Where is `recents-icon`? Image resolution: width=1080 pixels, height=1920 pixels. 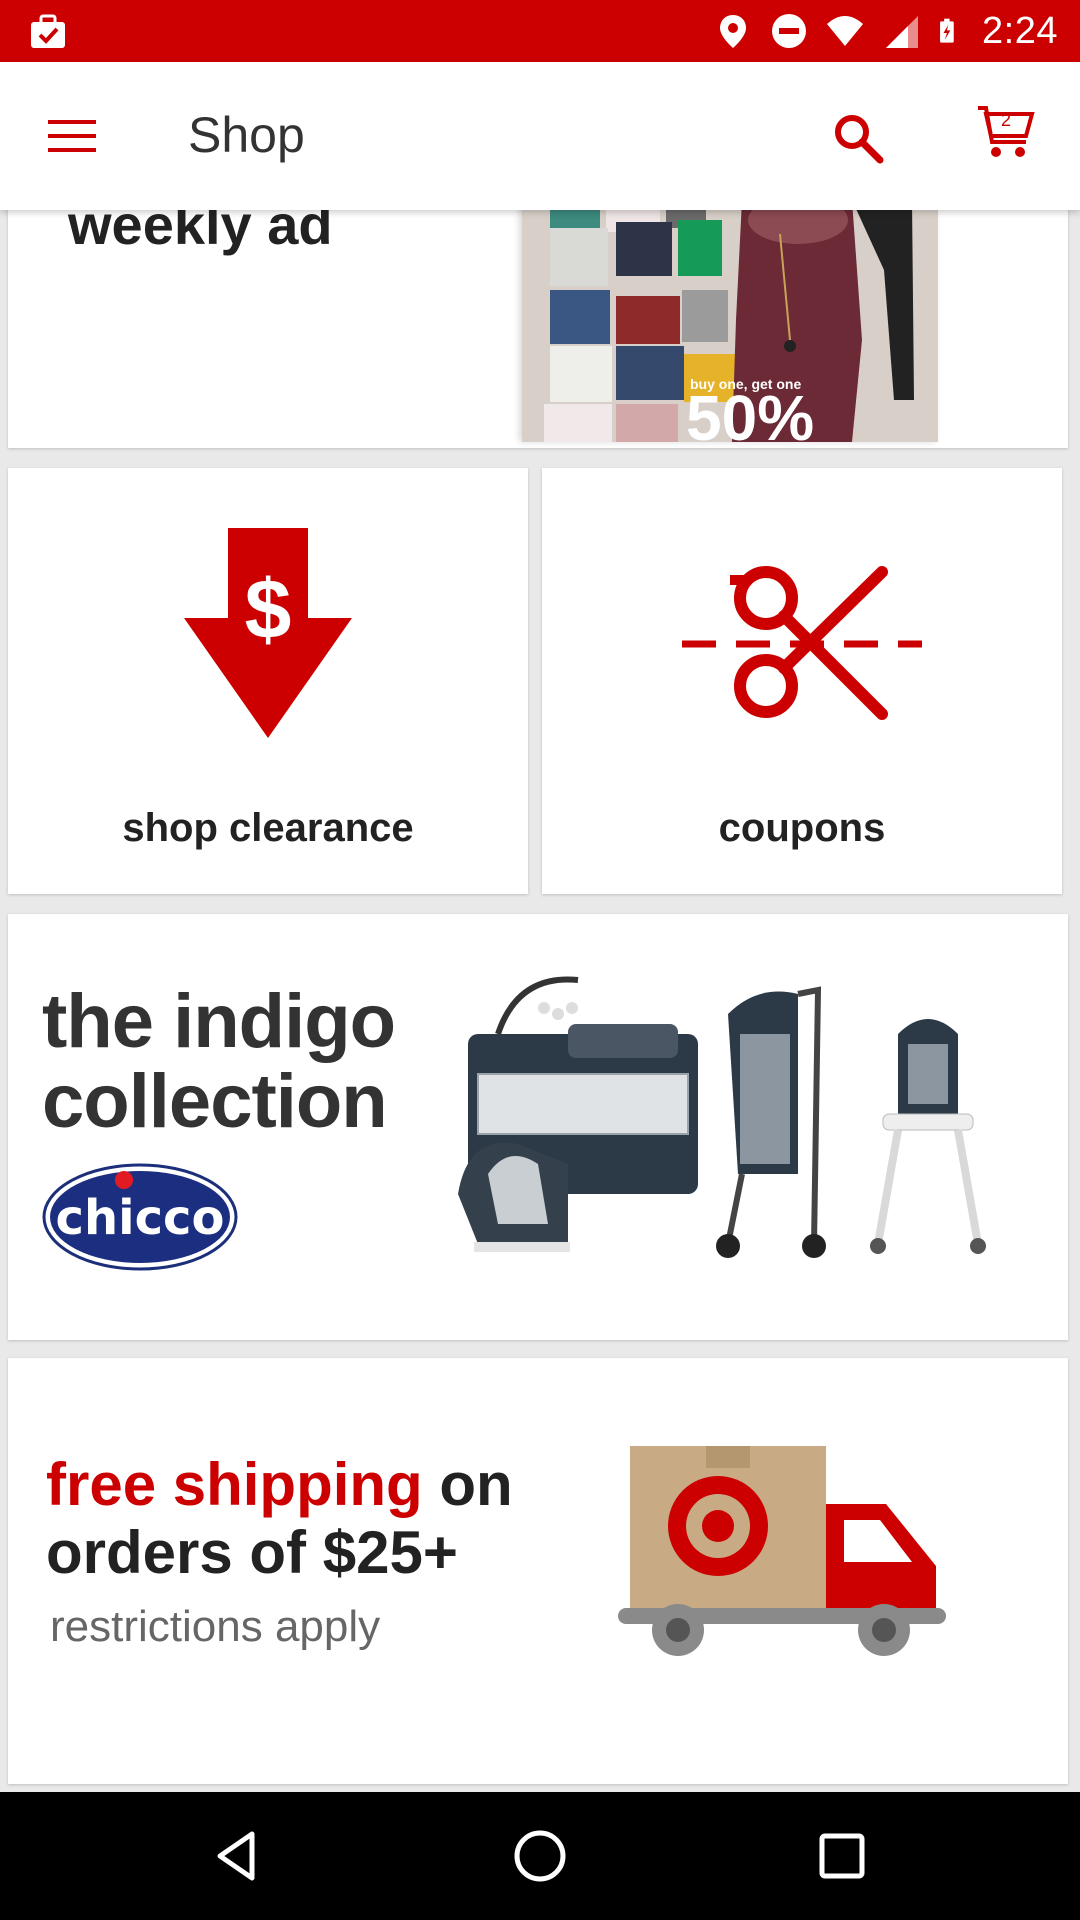
recents-icon is located at coordinates (842, 1856).